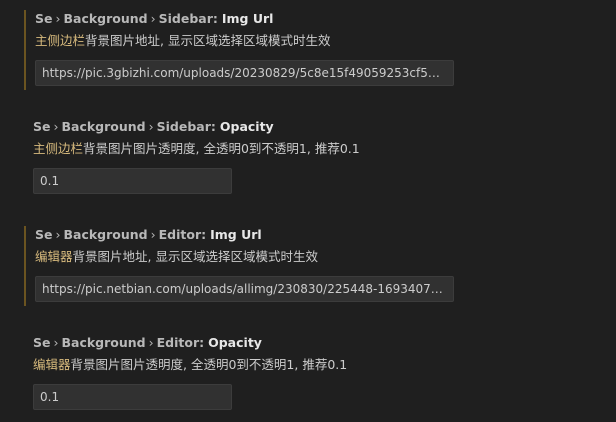 The height and width of the screenshot is (422, 616). I want to click on setting-title: Se › Background › Editor: Opacity, so click(147, 343).